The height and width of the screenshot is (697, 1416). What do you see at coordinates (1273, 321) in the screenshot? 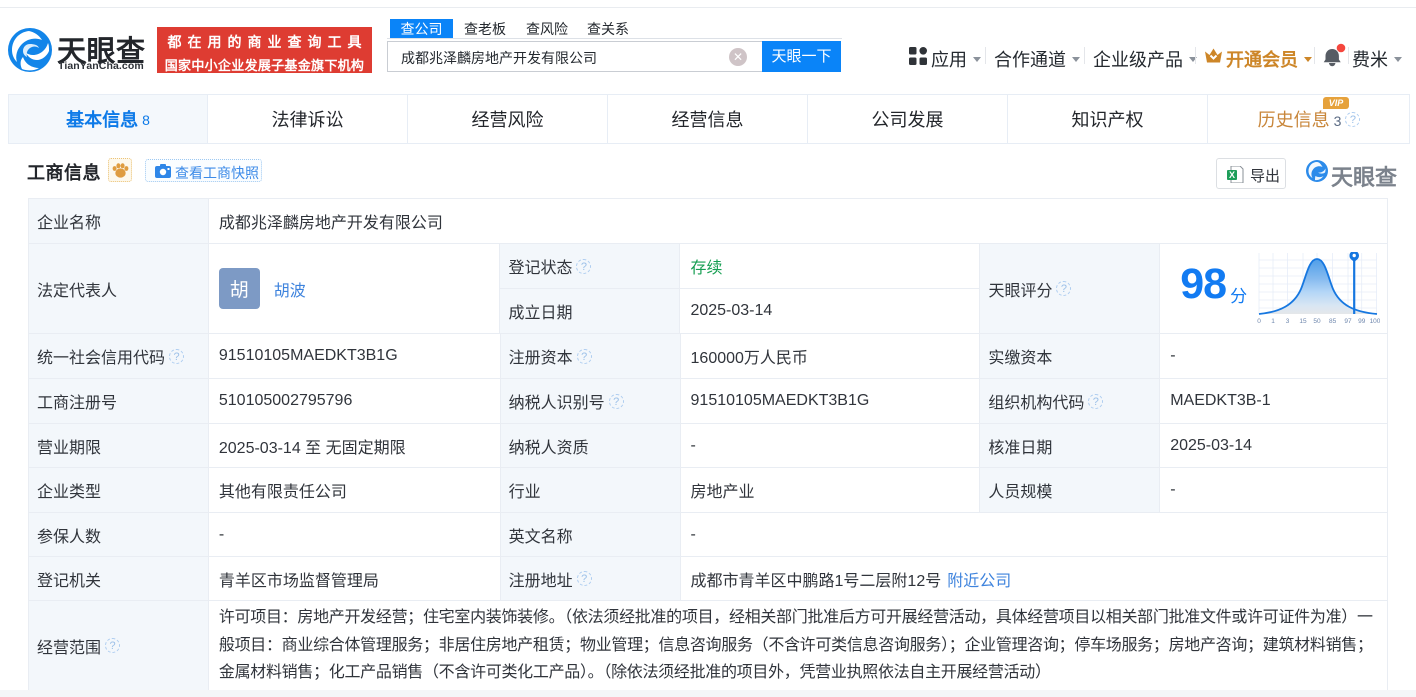
I see `svg-text: 1` at bounding box center [1273, 321].